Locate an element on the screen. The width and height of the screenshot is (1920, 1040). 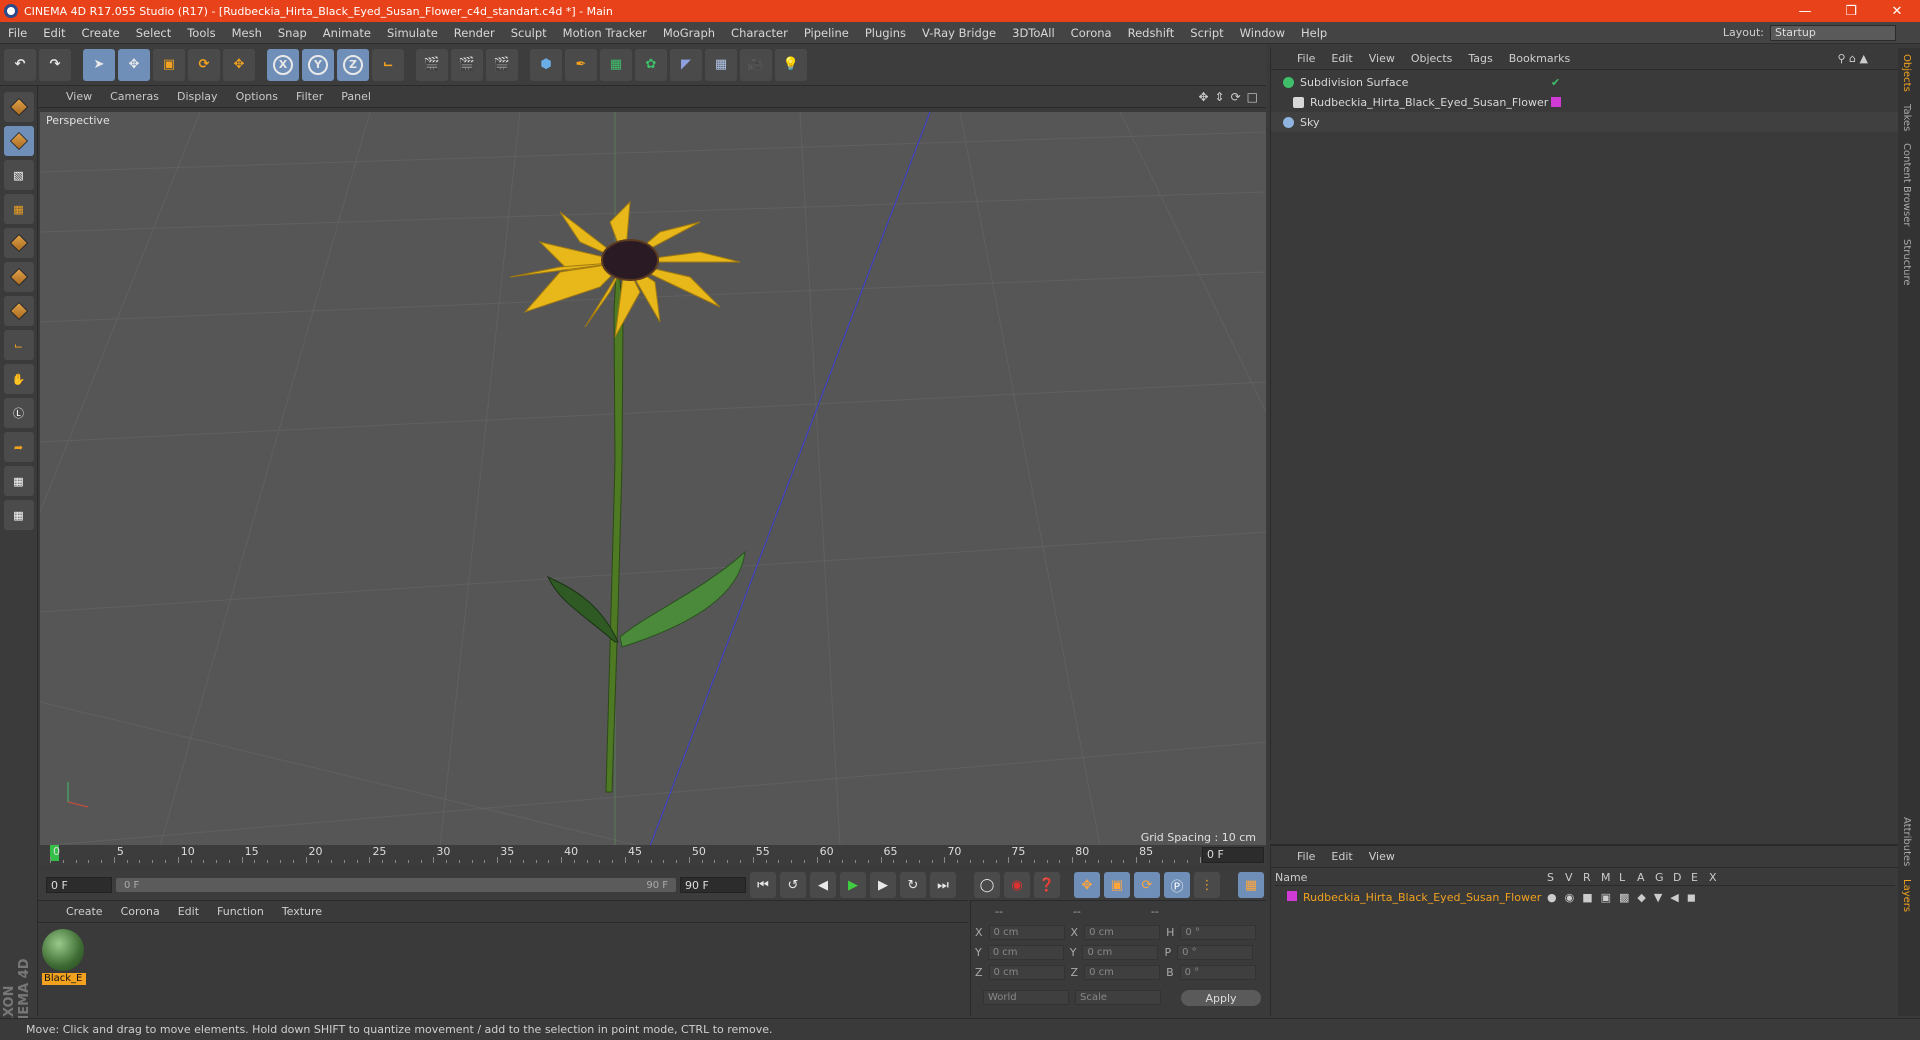
autokeying-icon: ❓ is located at coordinates (1047, 885).